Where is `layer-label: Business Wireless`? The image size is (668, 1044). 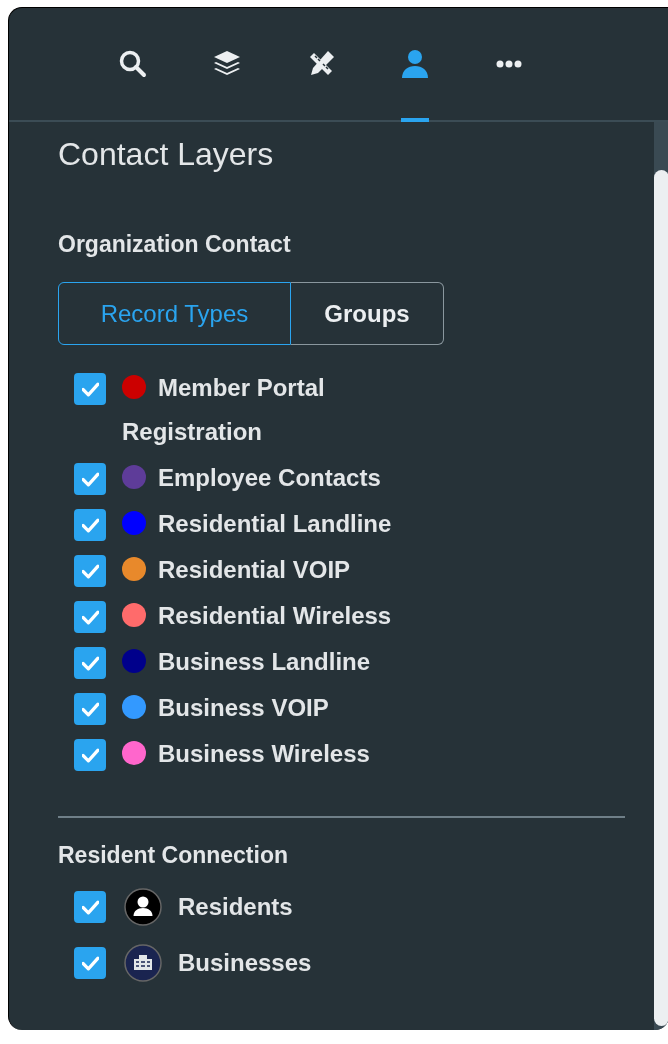 layer-label: Business Wireless is located at coordinates (264, 753).